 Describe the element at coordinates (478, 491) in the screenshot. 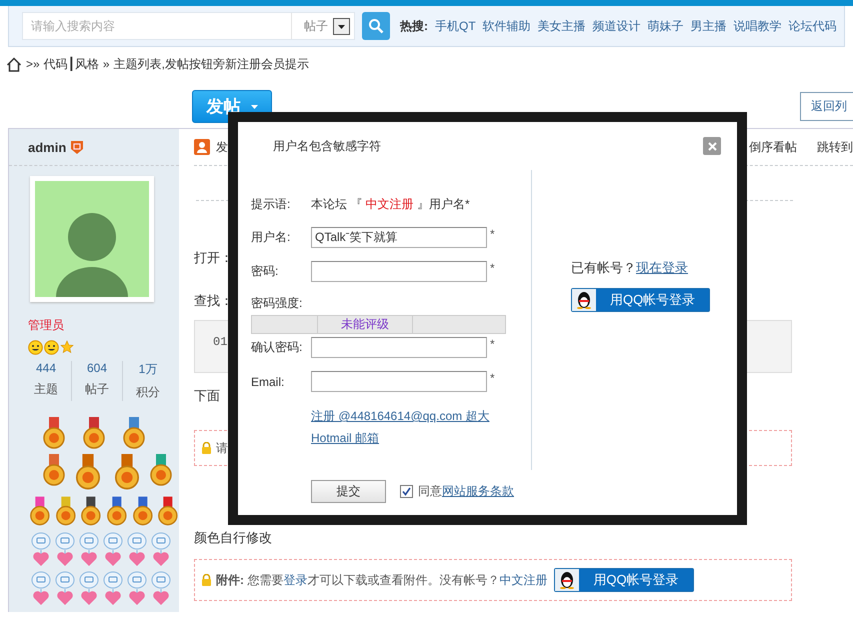

I see `terms-link: 网站服务条款` at that location.